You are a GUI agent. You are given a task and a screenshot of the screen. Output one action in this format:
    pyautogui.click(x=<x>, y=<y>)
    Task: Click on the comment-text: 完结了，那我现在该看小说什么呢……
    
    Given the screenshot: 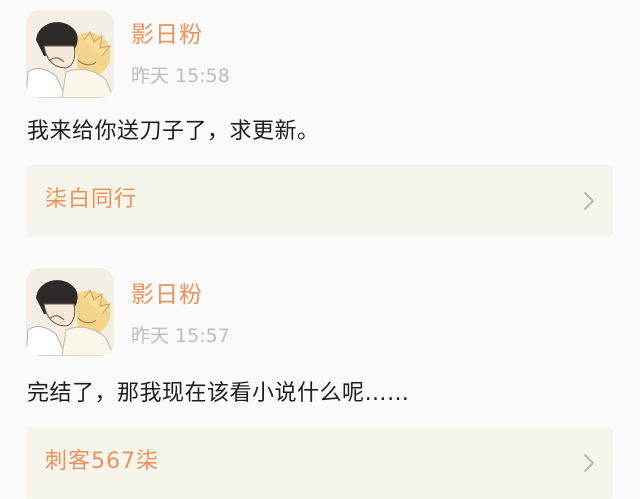 What is the action you would take?
    pyautogui.click(x=218, y=393)
    